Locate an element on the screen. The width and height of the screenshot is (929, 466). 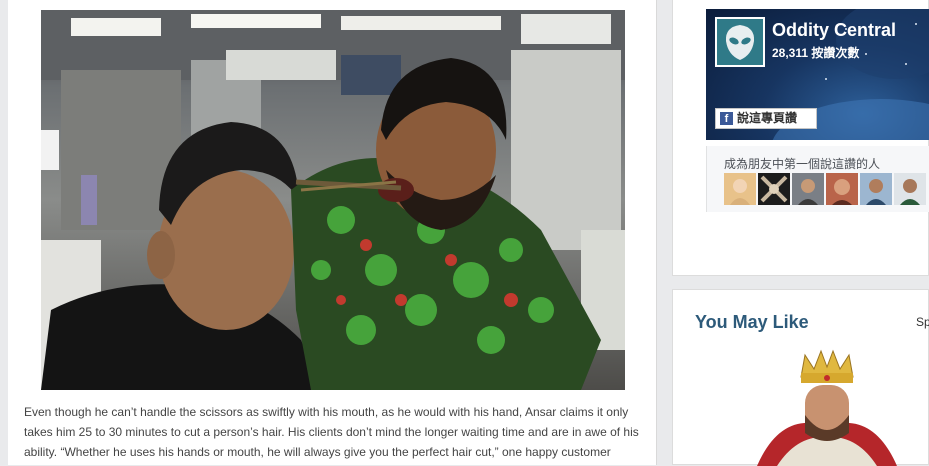
like-page-button: f 說這專頁讚 is located at coordinates (766, 118).